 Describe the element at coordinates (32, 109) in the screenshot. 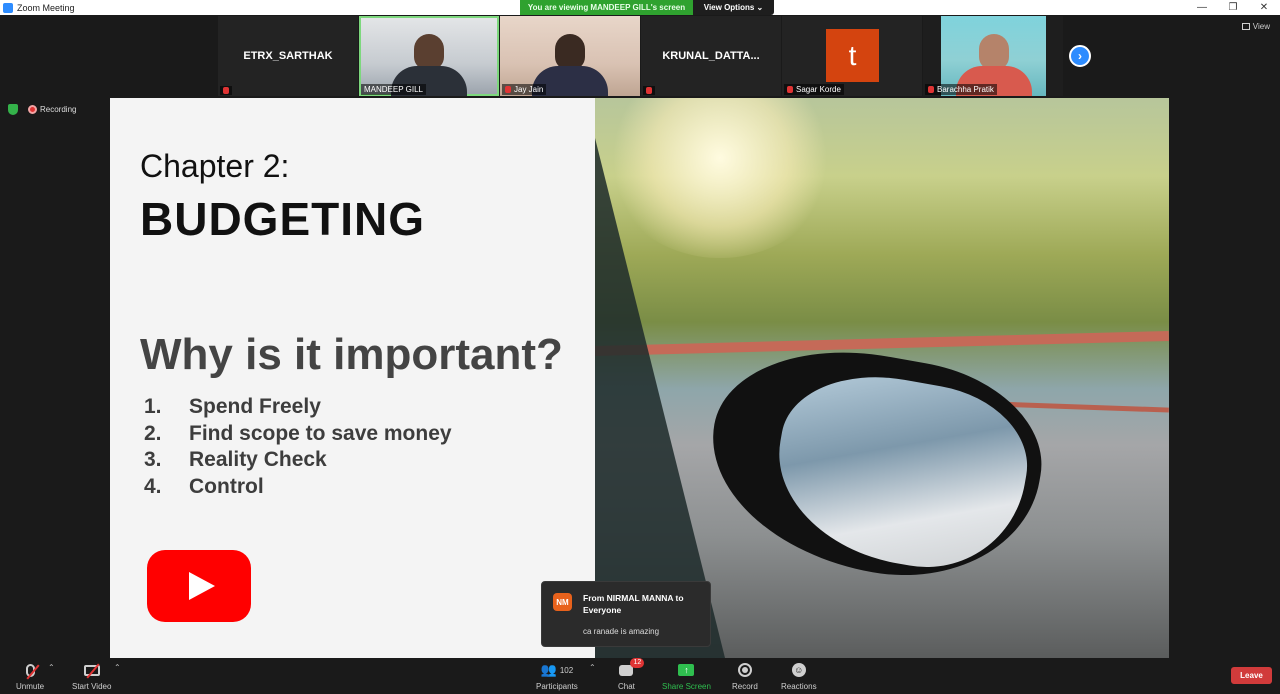

I see `recording-dot-icon` at that location.